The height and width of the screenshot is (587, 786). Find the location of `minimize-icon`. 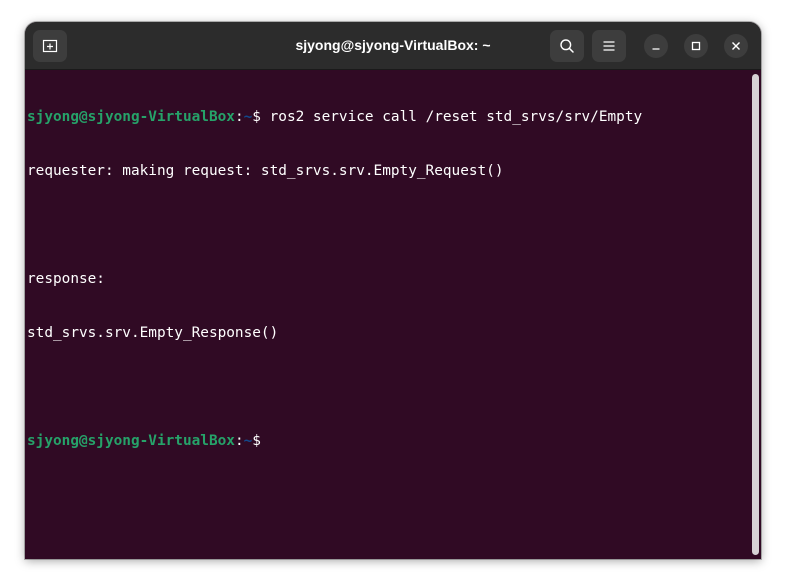

minimize-icon is located at coordinates (656, 46).